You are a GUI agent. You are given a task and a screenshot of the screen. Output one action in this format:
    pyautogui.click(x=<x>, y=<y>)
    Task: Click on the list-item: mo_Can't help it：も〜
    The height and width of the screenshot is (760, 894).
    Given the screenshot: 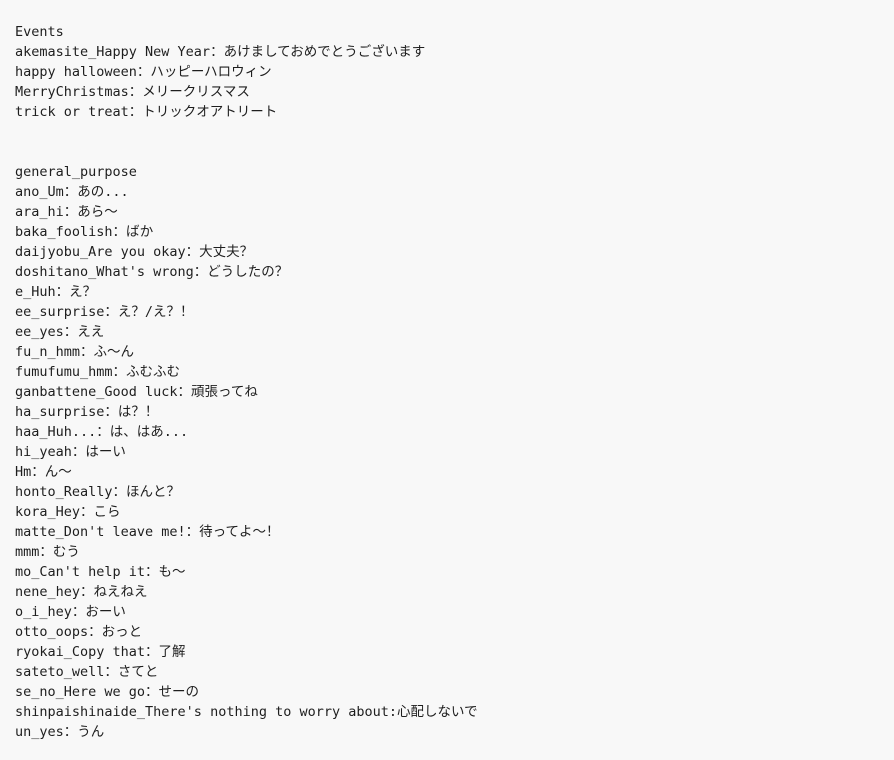 What is the action you would take?
    pyautogui.click(x=100, y=572)
    